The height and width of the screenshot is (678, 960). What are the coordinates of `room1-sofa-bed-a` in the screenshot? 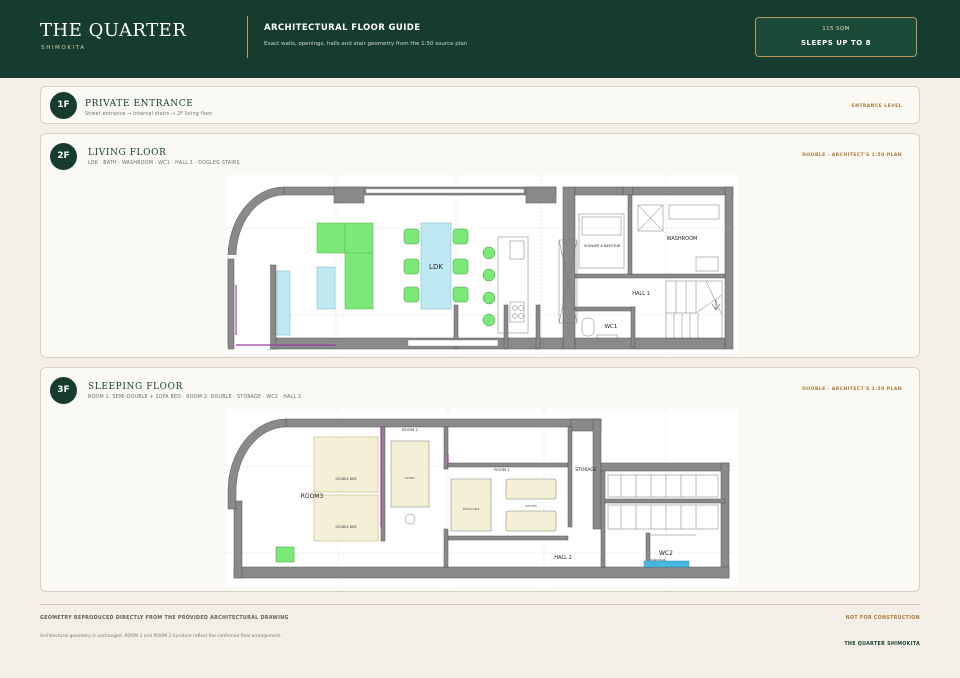 It's located at (531, 489).